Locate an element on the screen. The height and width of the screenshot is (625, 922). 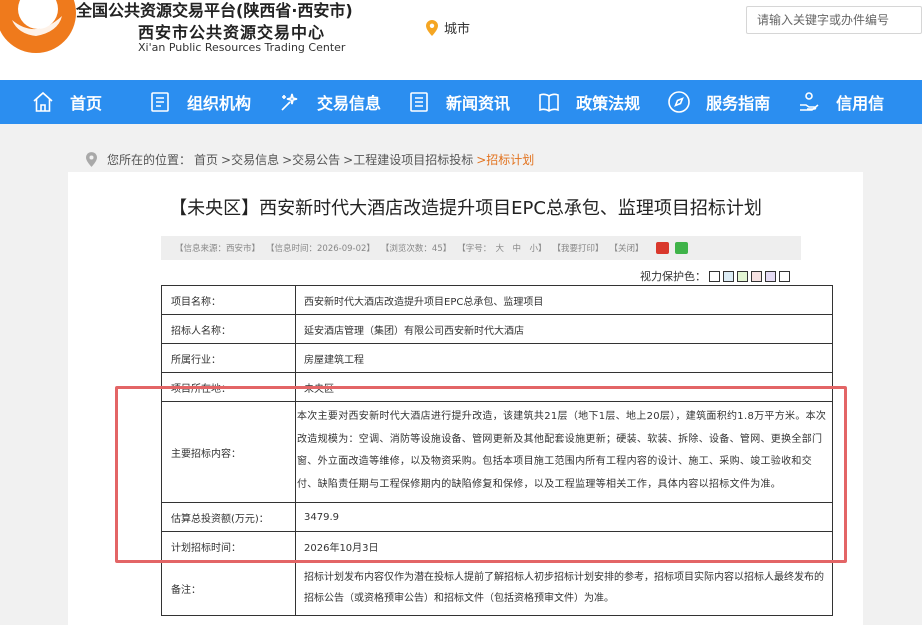
vision-label: 视力保护色： is located at coordinates (673, 276).